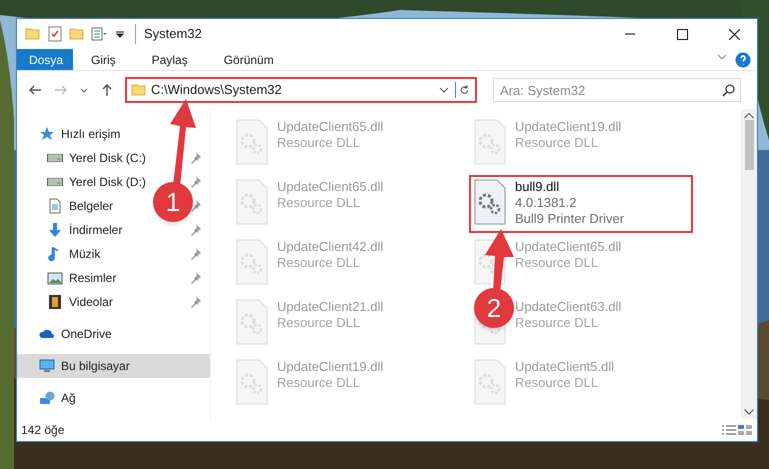 The width and height of the screenshot is (769, 469). I want to click on file-detail: Bull9 Printer Driver, so click(569, 219).